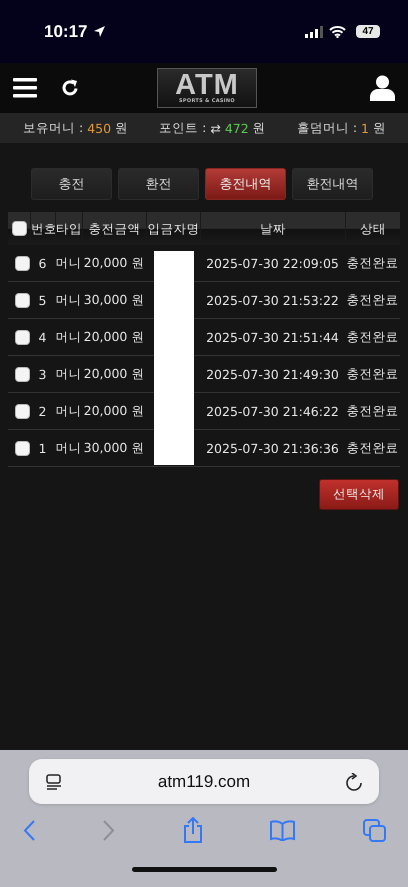 The image size is (408, 887). What do you see at coordinates (43, 300) in the screenshot?
I see `table-cell-text: 5` at bounding box center [43, 300].